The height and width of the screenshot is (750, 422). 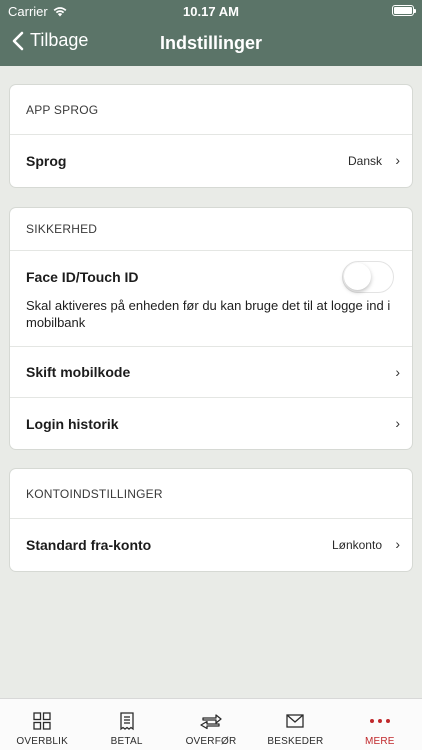 I want to click on default-account-value: Lønkonto, so click(x=356, y=544).